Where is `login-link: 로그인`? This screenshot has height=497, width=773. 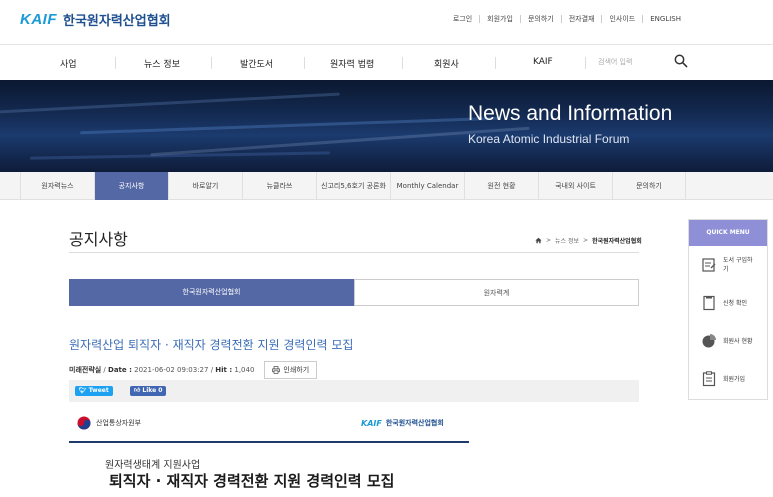
login-link: 로그인 is located at coordinates (462, 19).